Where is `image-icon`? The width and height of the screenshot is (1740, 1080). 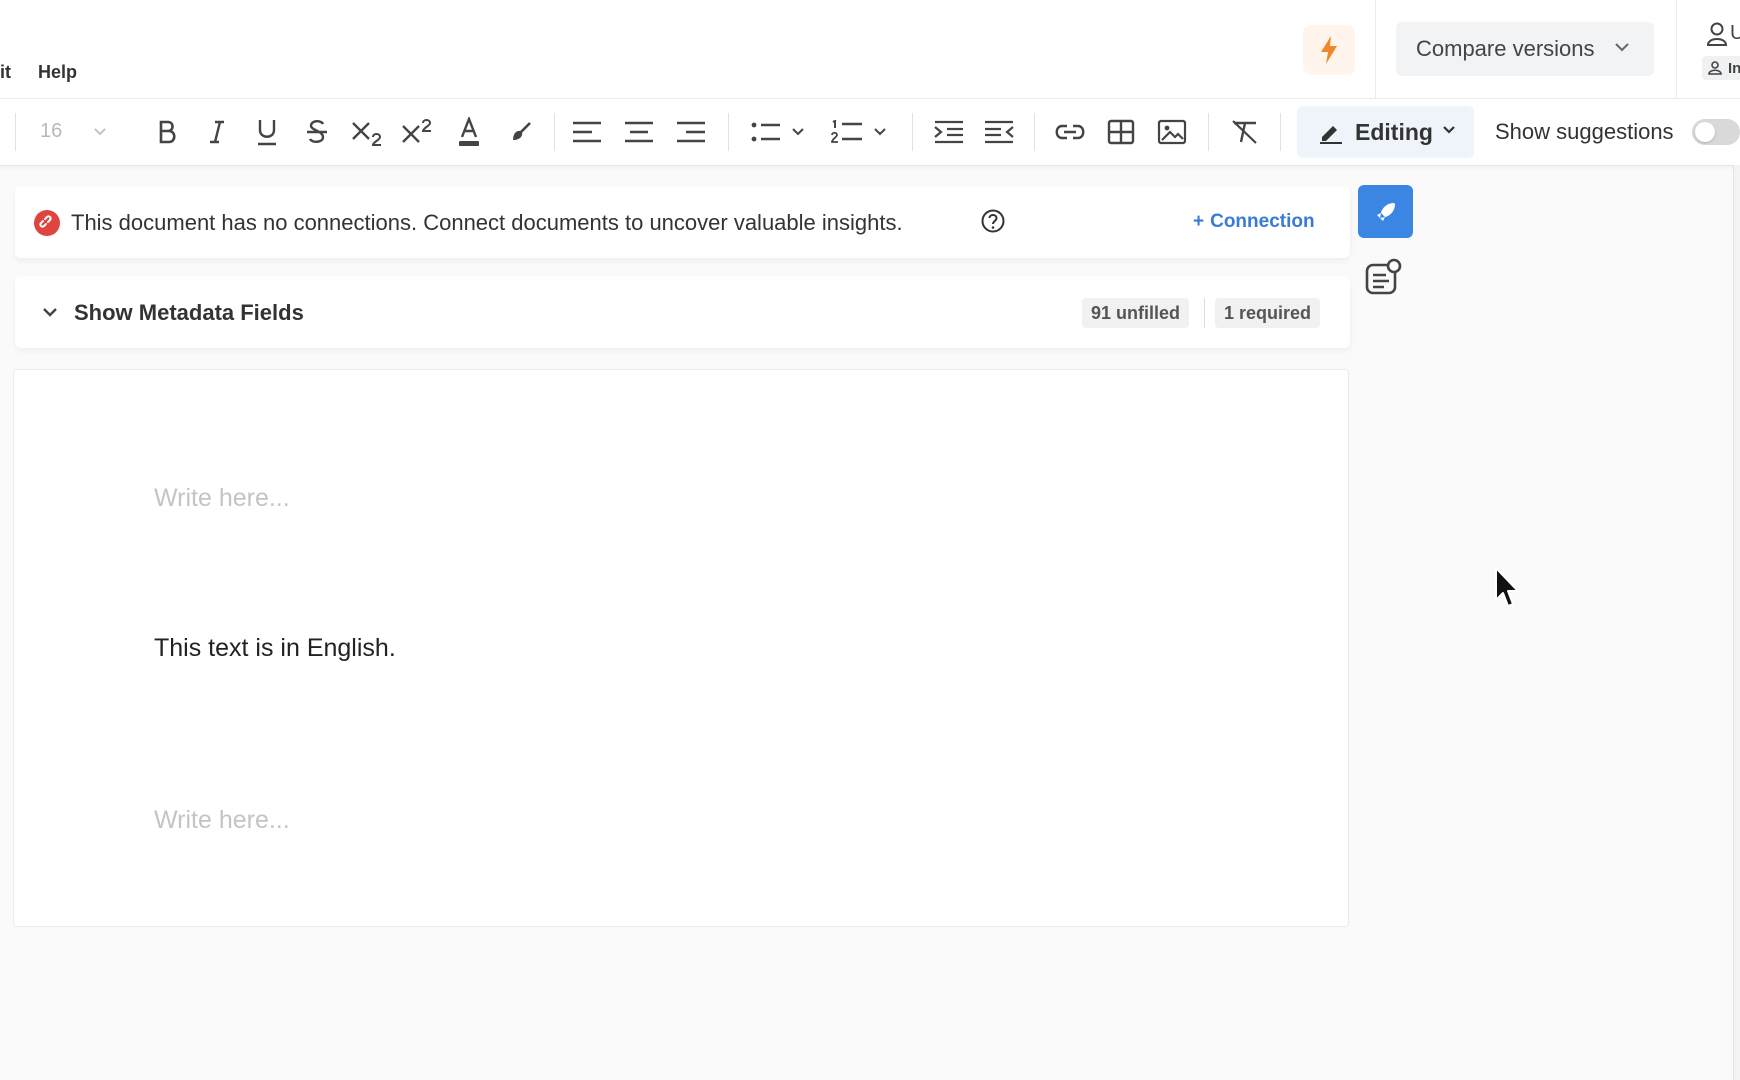 image-icon is located at coordinates (1172, 132).